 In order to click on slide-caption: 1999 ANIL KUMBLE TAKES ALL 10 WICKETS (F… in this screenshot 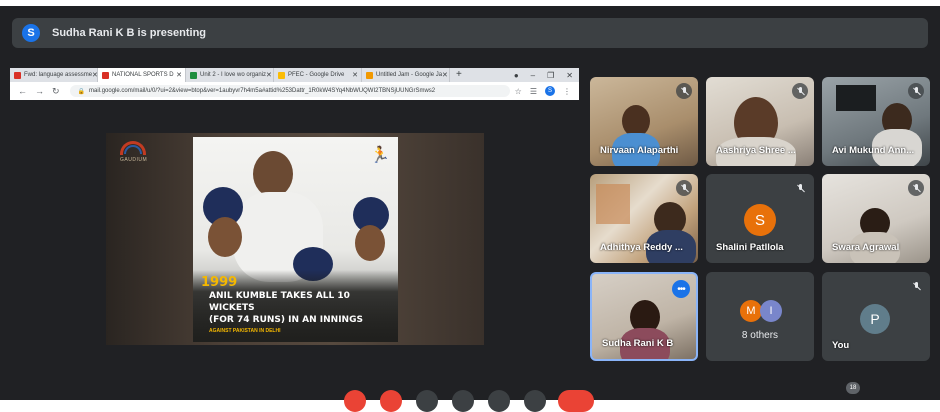, I will do `click(295, 306)`.